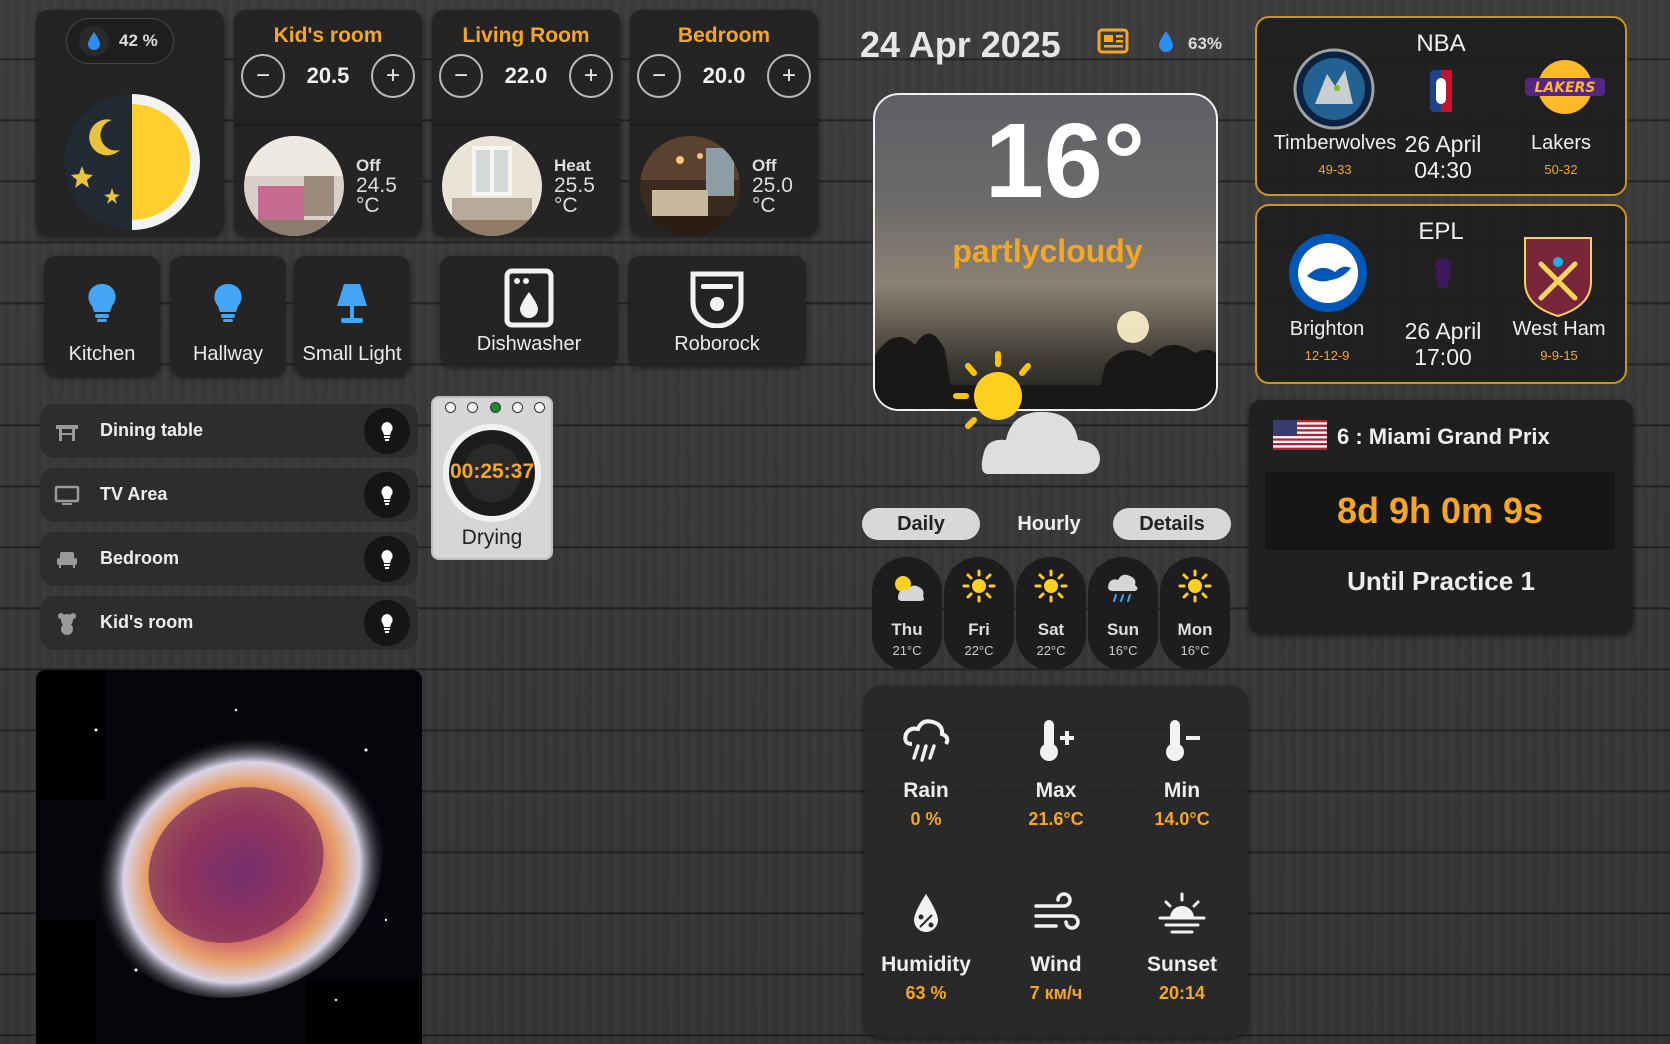 Image resolution: width=1670 pixels, height=1044 pixels. Describe the element at coordinates (926, 790) in the screenshot. I see `detail-label: Rain` at that location.